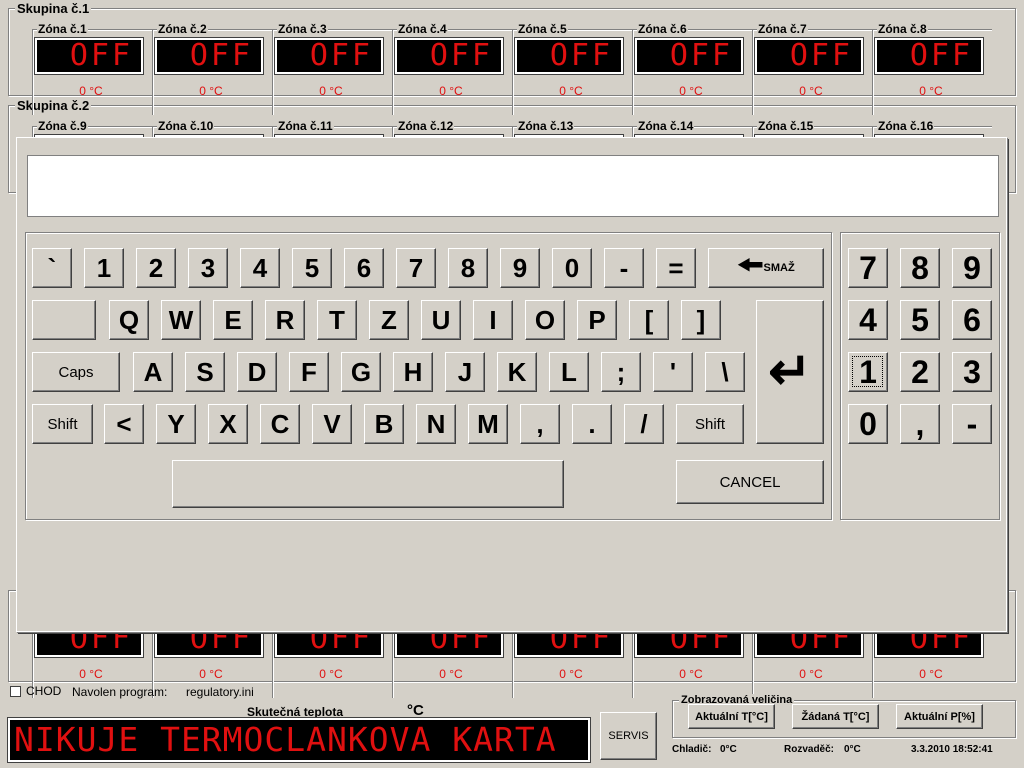 This screenshot has width=1024, height=768. Describe the element at coordinates (364, 268) in the screenshot. I see `key: 6` at that location.